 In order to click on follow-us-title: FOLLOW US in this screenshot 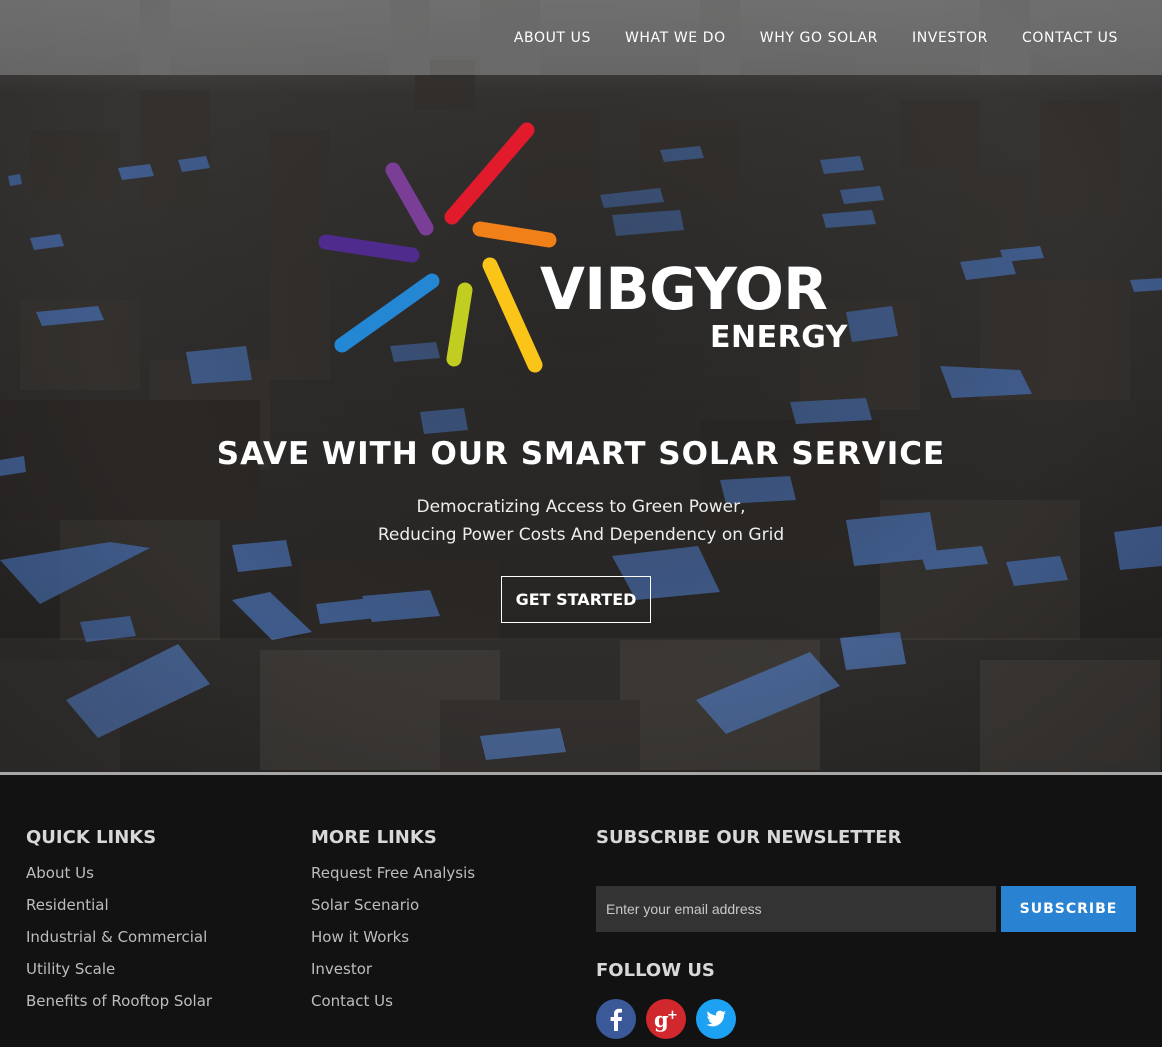, I will do `click(655, 970)`.